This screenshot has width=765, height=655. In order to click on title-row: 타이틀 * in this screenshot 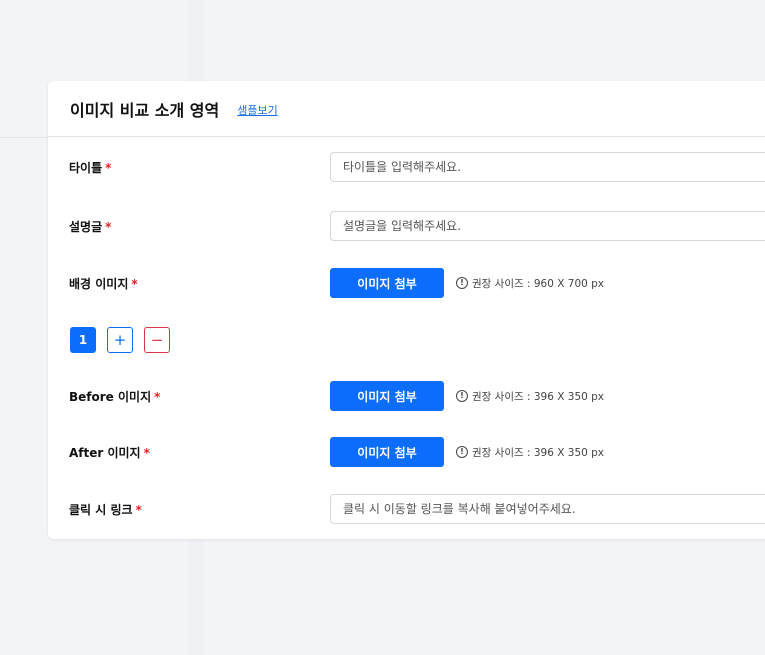, I will do `click(406, 167)`.